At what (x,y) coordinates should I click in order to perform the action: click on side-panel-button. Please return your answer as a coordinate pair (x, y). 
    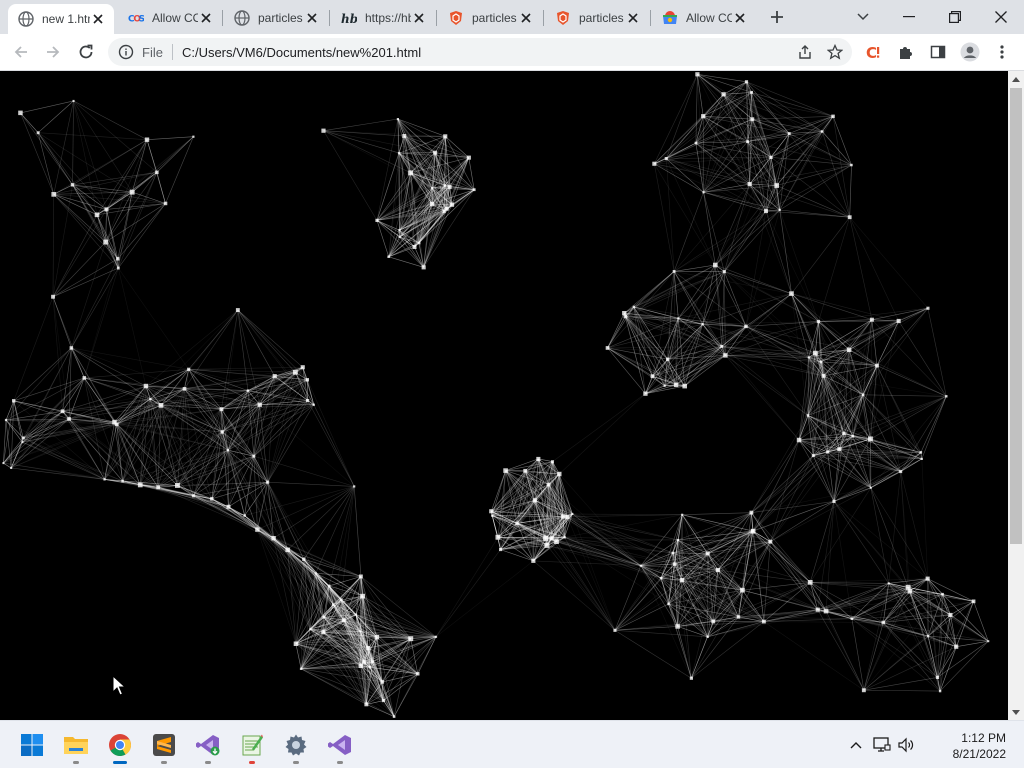
    Looking at the image, I should click on (938, 52).